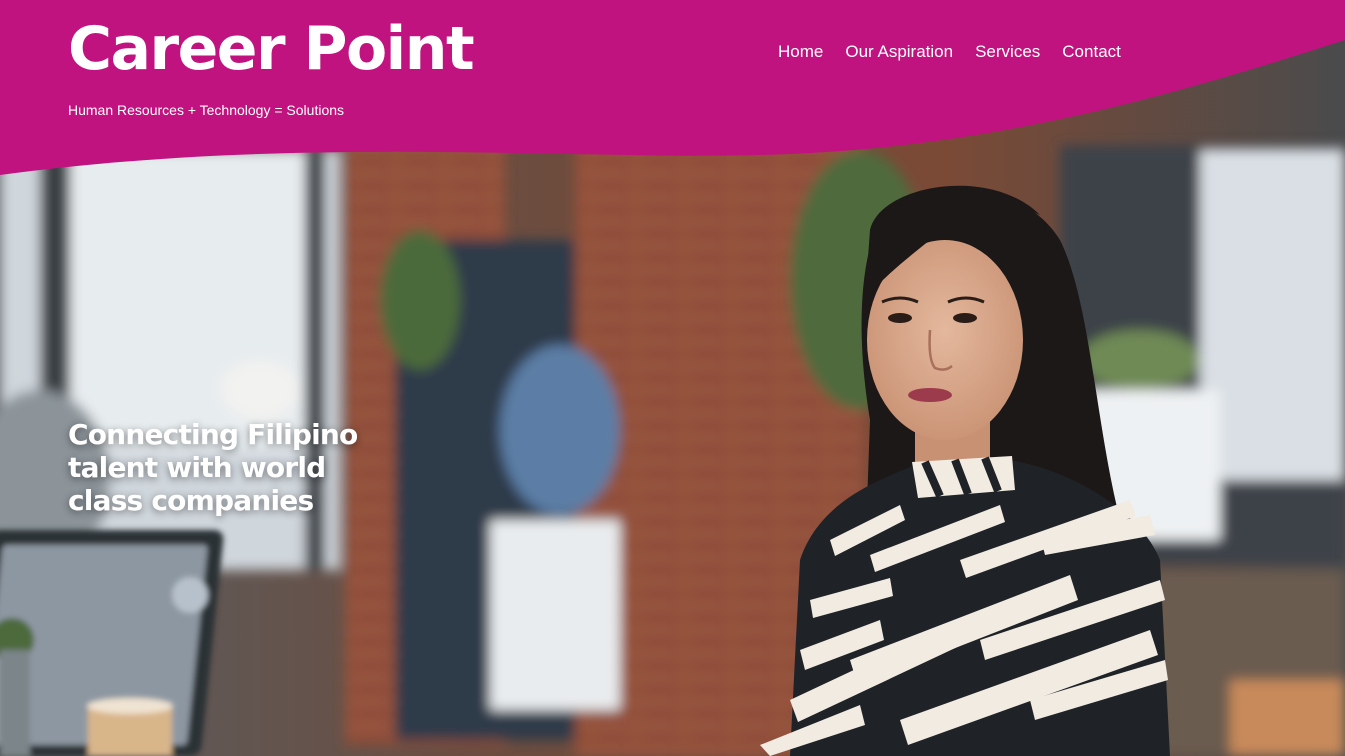 This screenshot has width=1345, height=756. Describe the element at coordinates (206, 110) in the screenshot. I see `site-tagline: Human Resources + Technology = Solutions` at that location.